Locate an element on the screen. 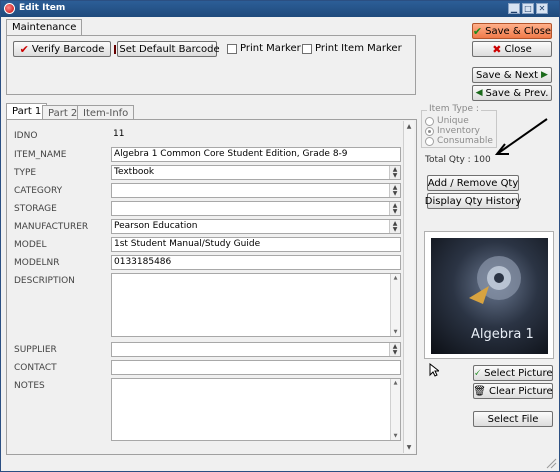  tab-item-info-label: Item-Info is located at coordinates (106, 113).